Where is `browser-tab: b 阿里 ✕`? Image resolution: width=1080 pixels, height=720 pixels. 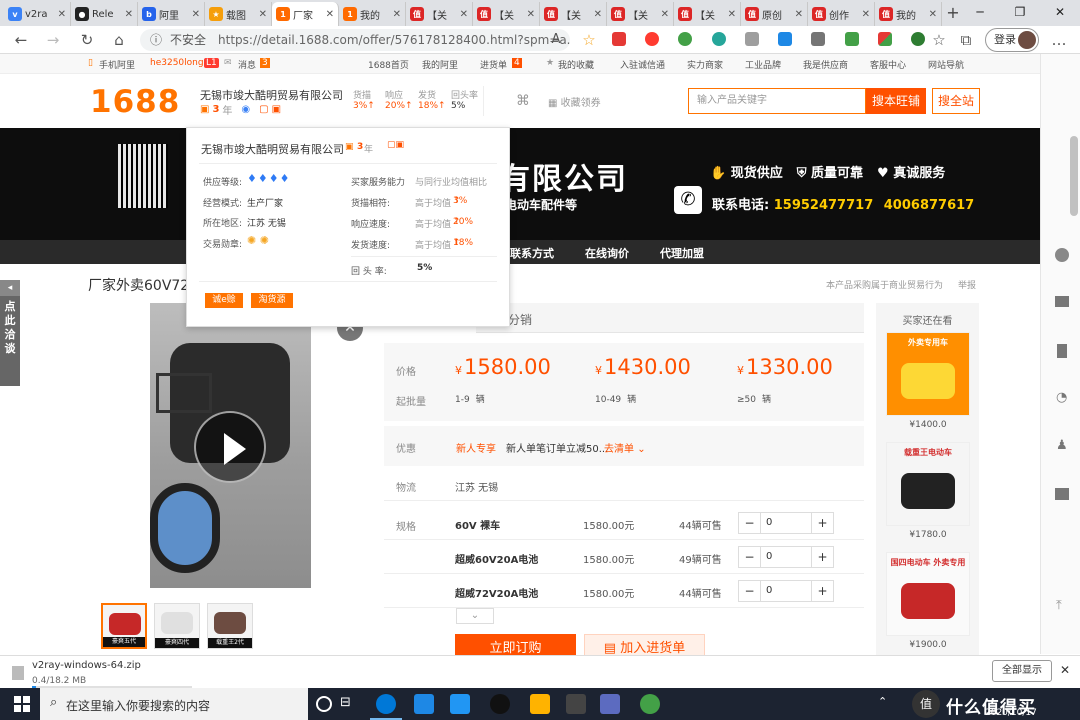 browser-tab: b 阿里 ✕ is located at coordinates (171, 14).